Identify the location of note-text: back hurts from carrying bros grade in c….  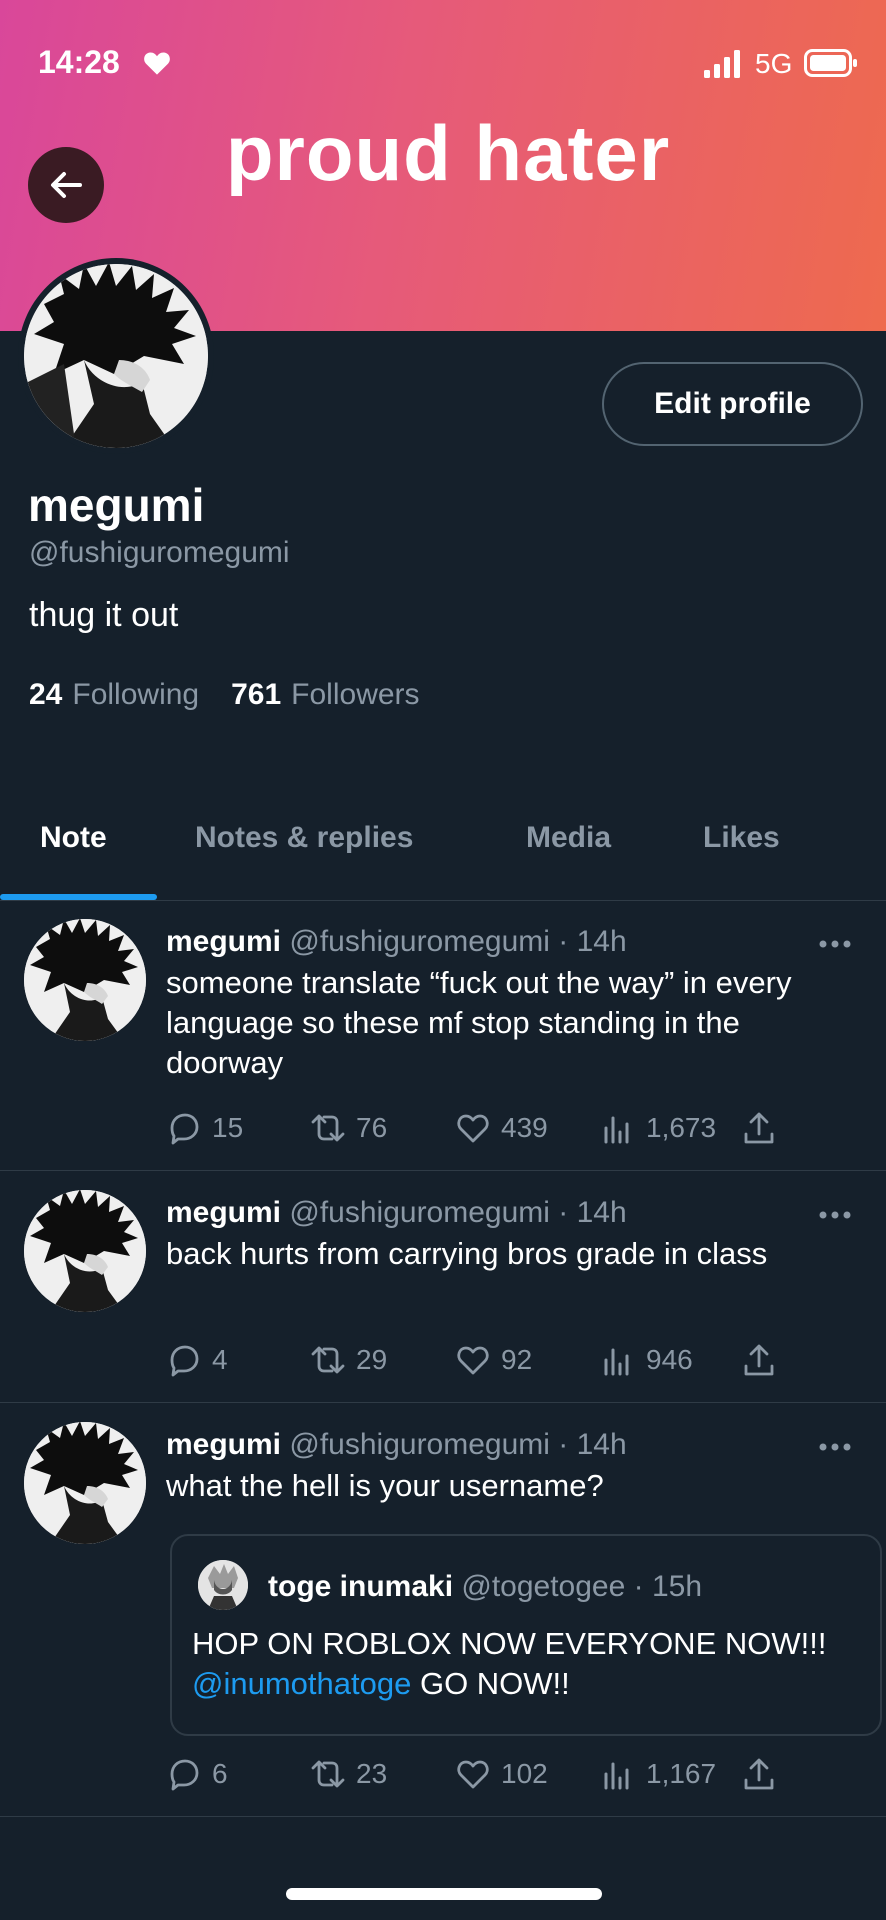
(467, 1253).